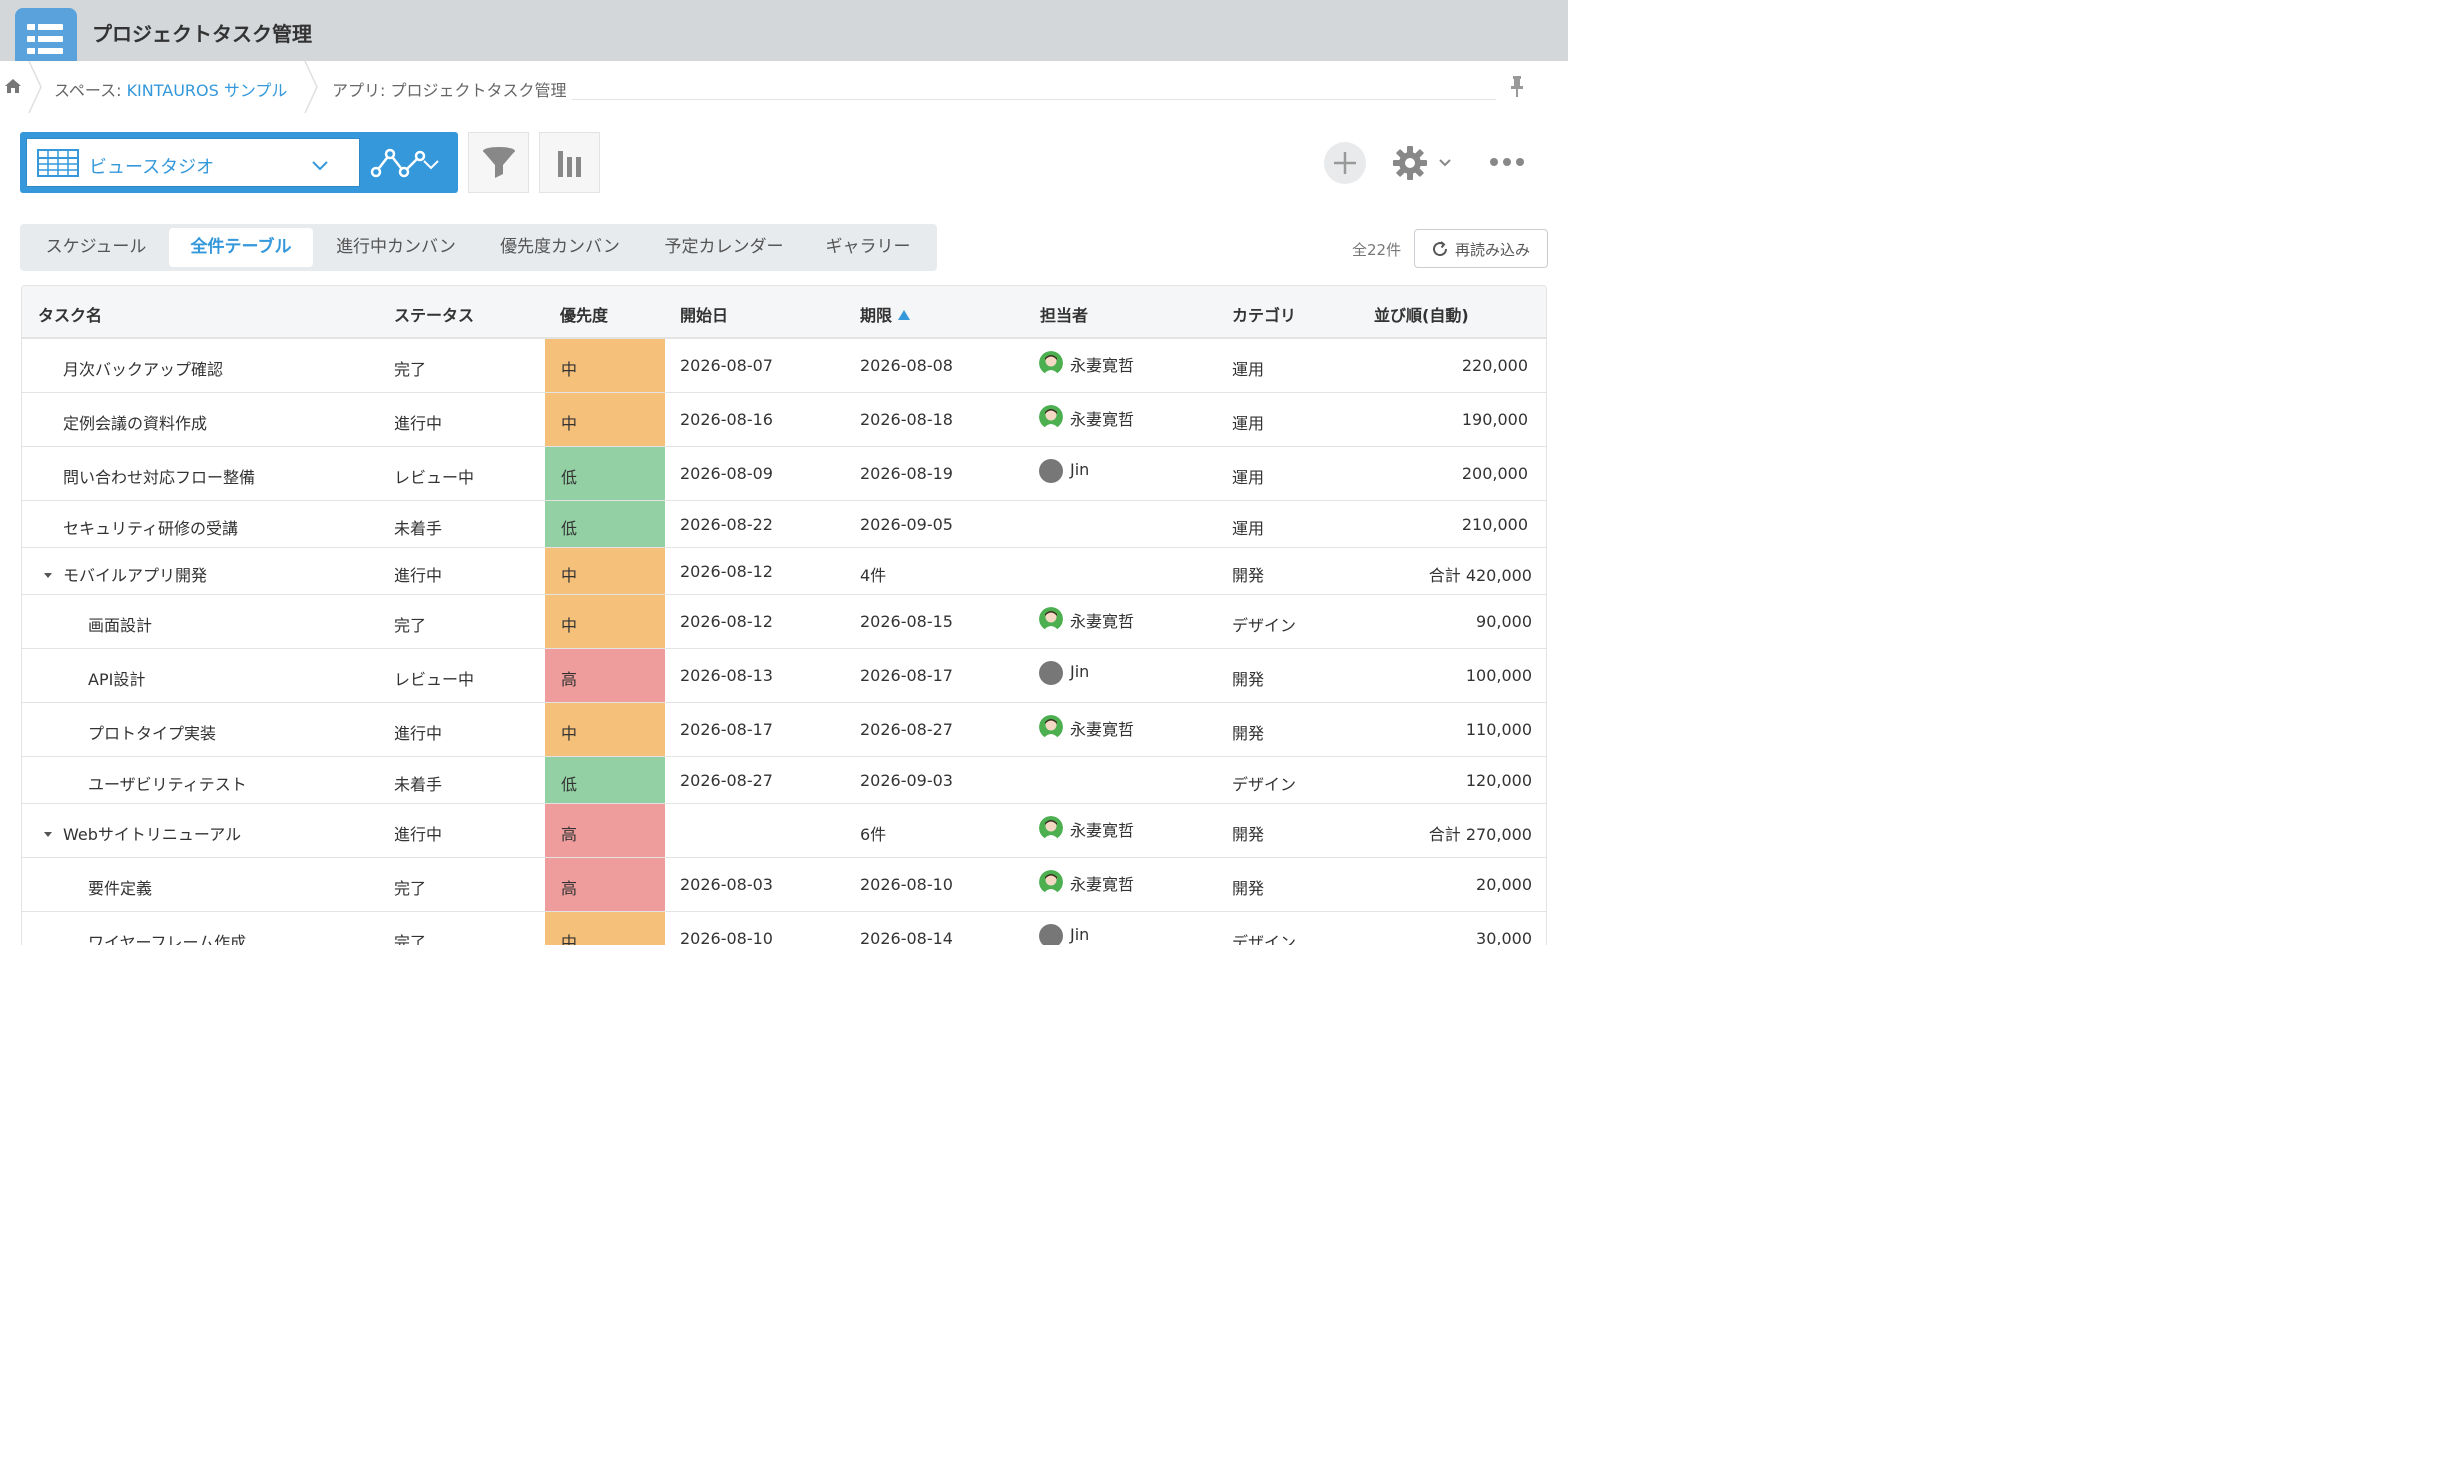 This screenshot has height=1480, width=2464. I want to click on column-header-order: 並び順(自動), so click(1421, 314).